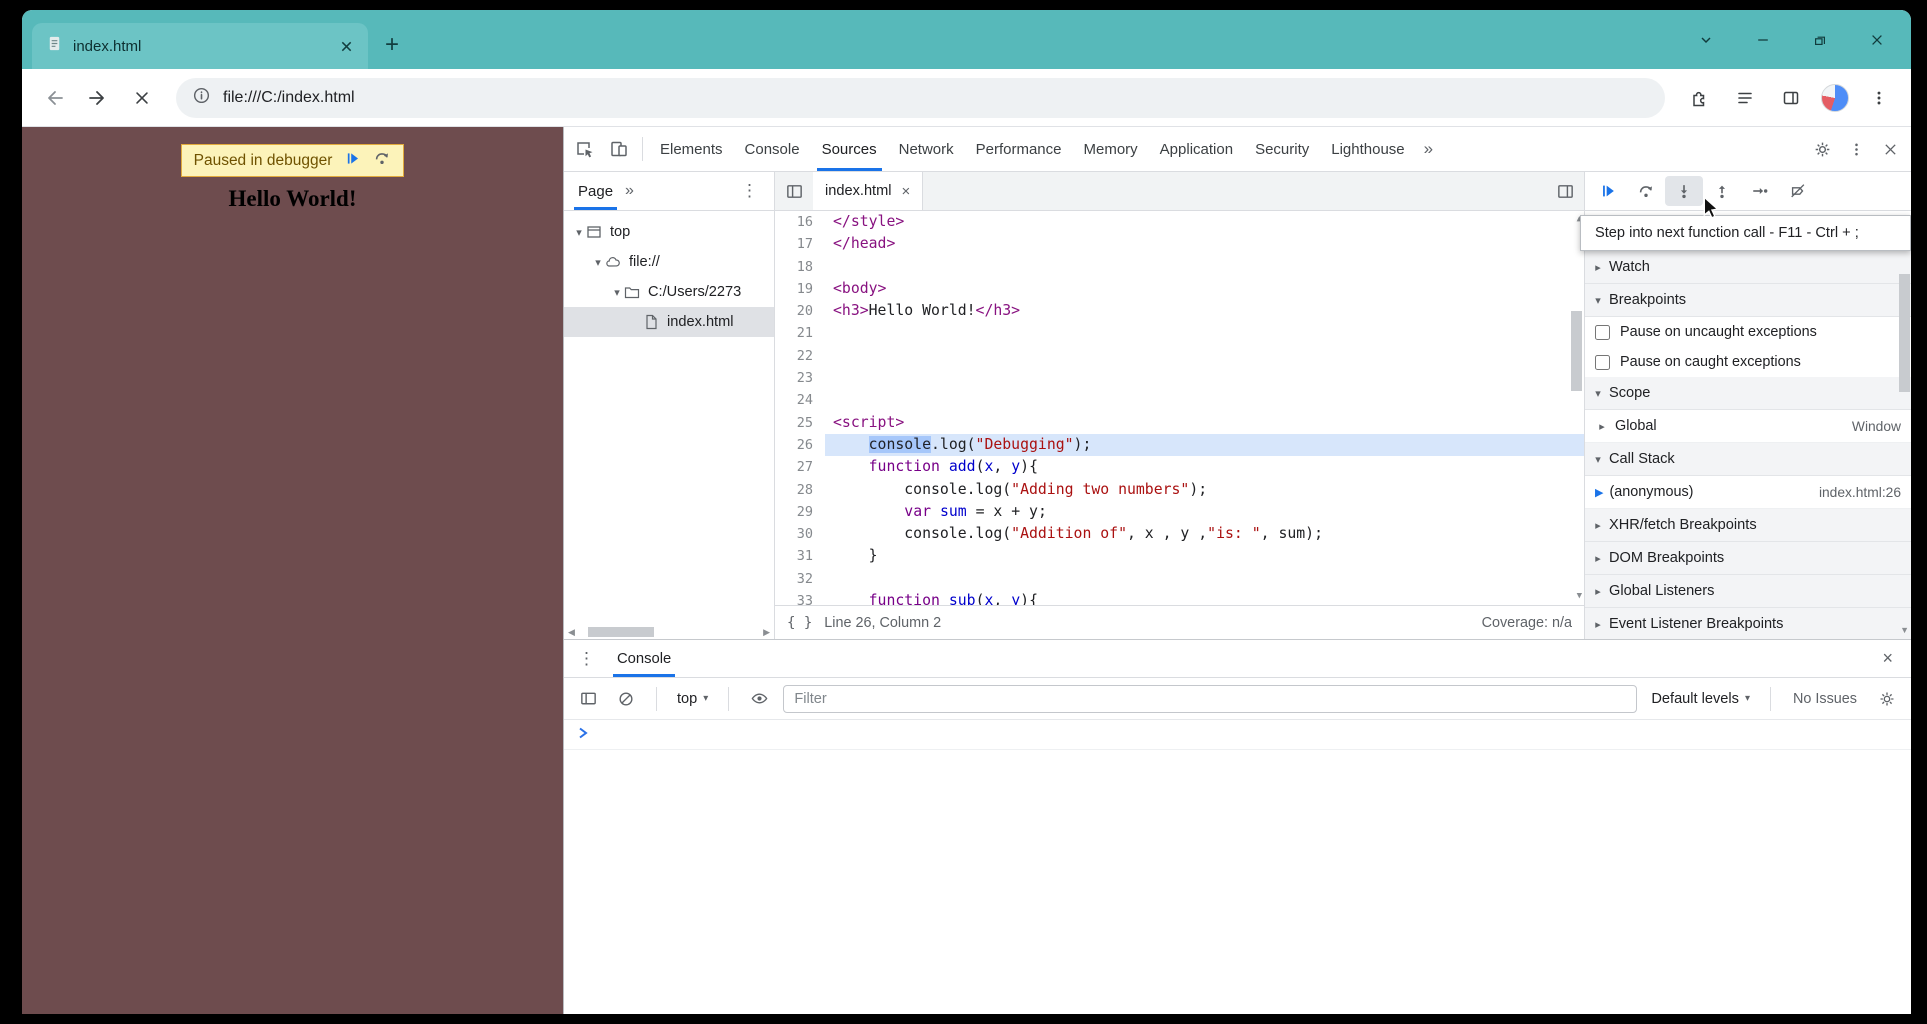  What do you see at coordinates (626, 699) in the screenshot?
I see `clear-console-icon` at bounding box center [626, 699].